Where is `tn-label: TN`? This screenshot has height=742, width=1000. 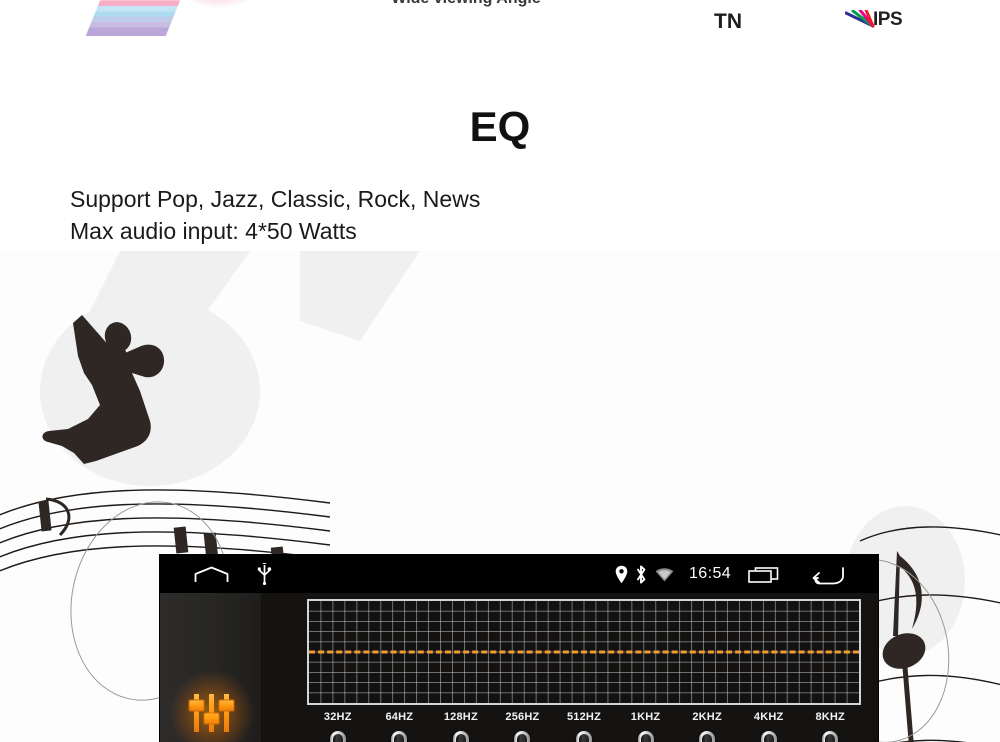
tn-label: TN is located at coordinates (728, 21).